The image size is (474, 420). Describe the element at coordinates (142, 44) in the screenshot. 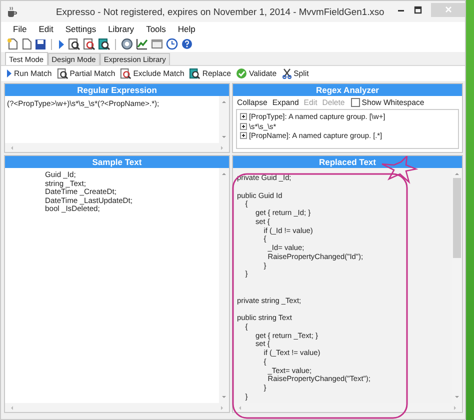

I see `chart-icon` at that location.